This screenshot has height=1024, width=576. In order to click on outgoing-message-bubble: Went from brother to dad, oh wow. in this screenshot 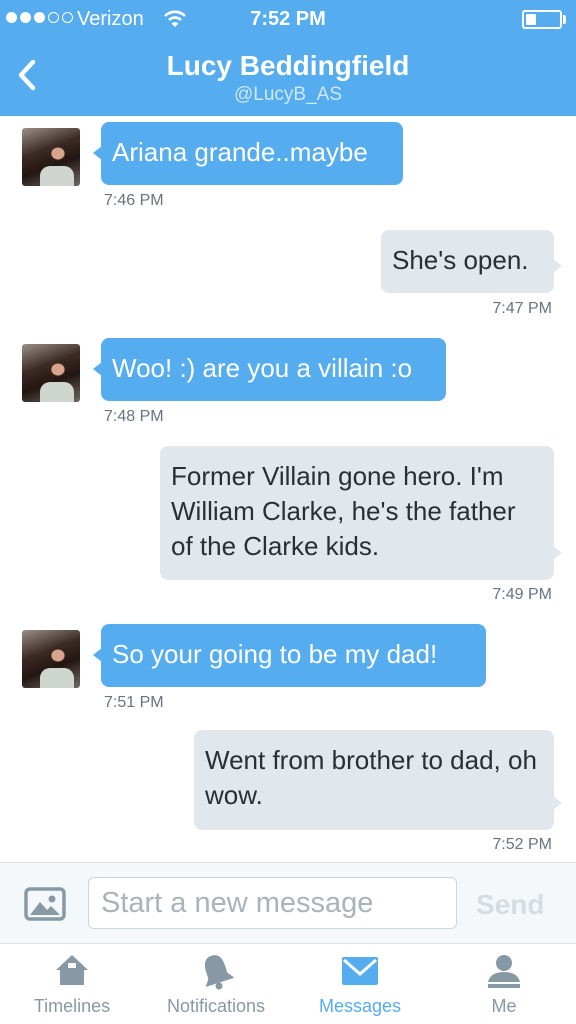, I will do `click(378, 780)`.